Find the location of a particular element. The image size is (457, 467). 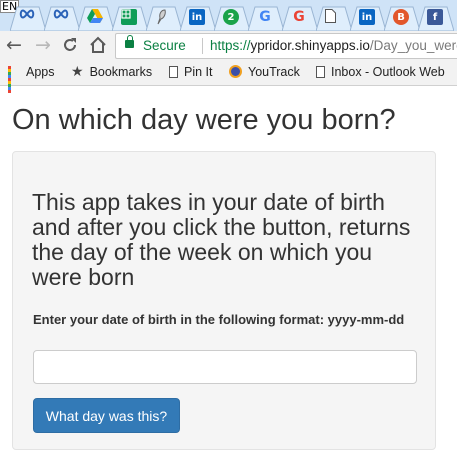

bookmark-label: Pin It is located at coordinates (198, 72).